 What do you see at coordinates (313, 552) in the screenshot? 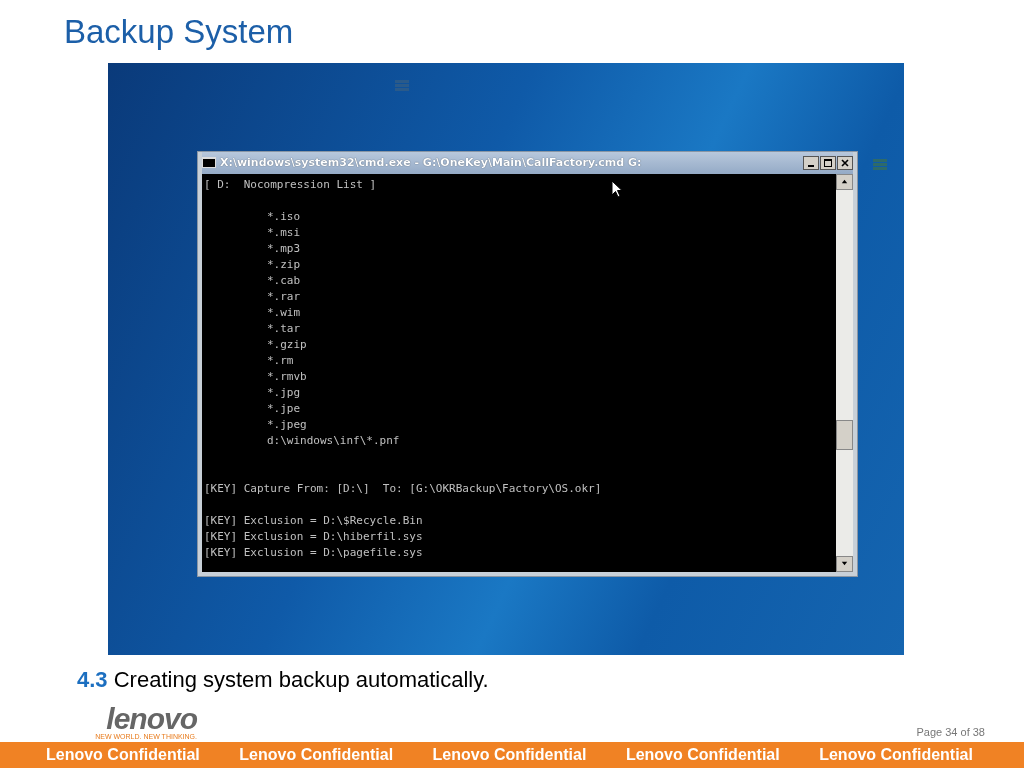
I see `console-line: [KEY] Exclusion = D:\pagefile.sys` at bounding box center [313, 552].